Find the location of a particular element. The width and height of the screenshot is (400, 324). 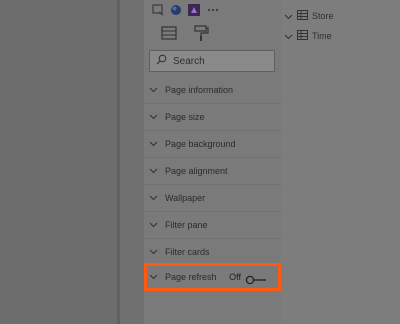

section-page-alignment: Page alignment is located at coordinates (212, 171).